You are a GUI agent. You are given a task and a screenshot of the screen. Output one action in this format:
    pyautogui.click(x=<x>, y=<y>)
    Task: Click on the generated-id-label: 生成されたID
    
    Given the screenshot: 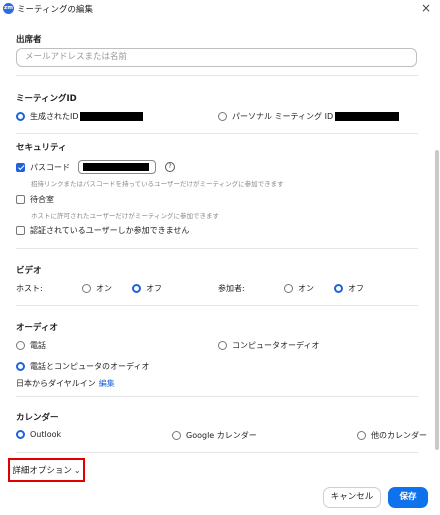 What is the action you would take?
    pyautogui.click(x=54, y=116)
    